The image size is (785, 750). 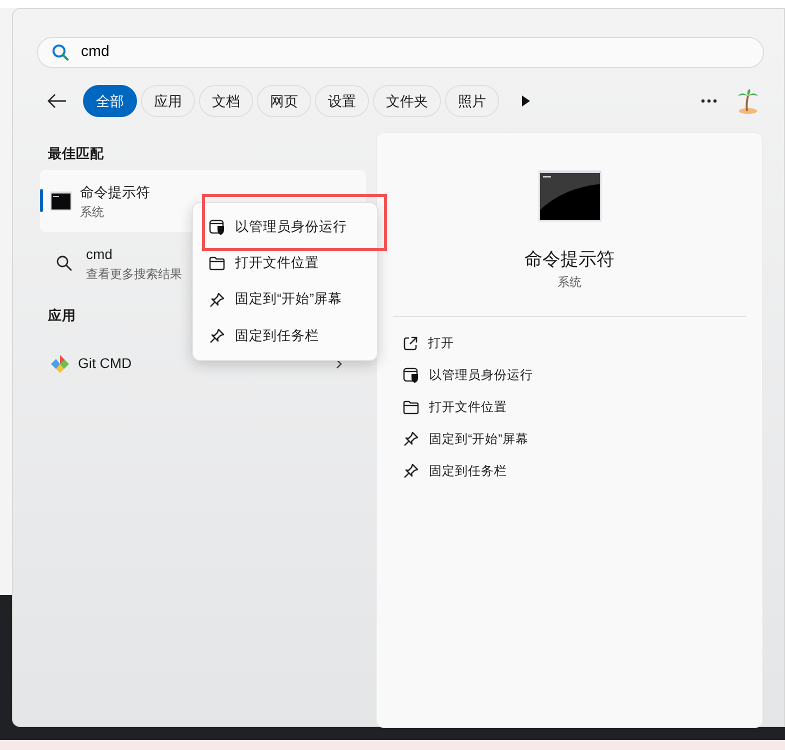 What do you see at coordinates (105, 363) in the screenshot?
I see `result-title: Git CMD` at bounding box center [105, 363].